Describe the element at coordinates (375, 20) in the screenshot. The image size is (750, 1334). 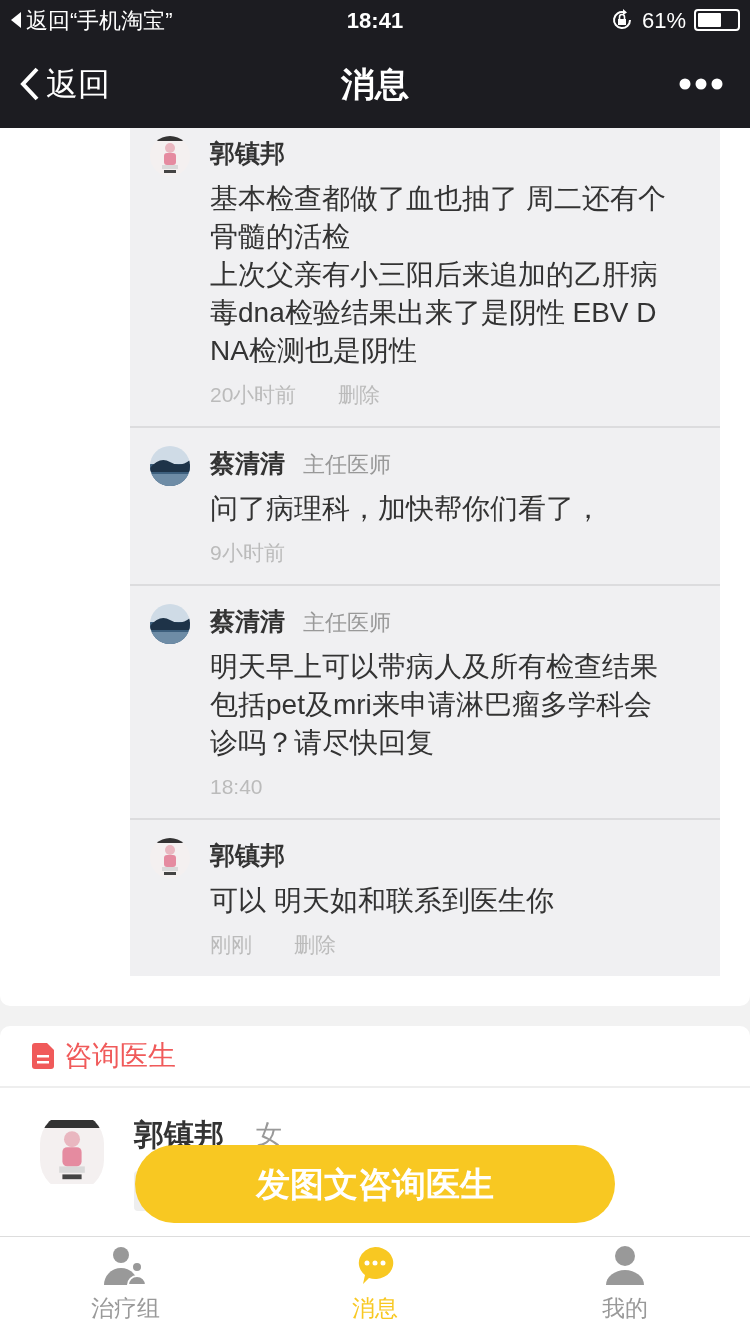
I see `clock-time: 18:41` at that location.